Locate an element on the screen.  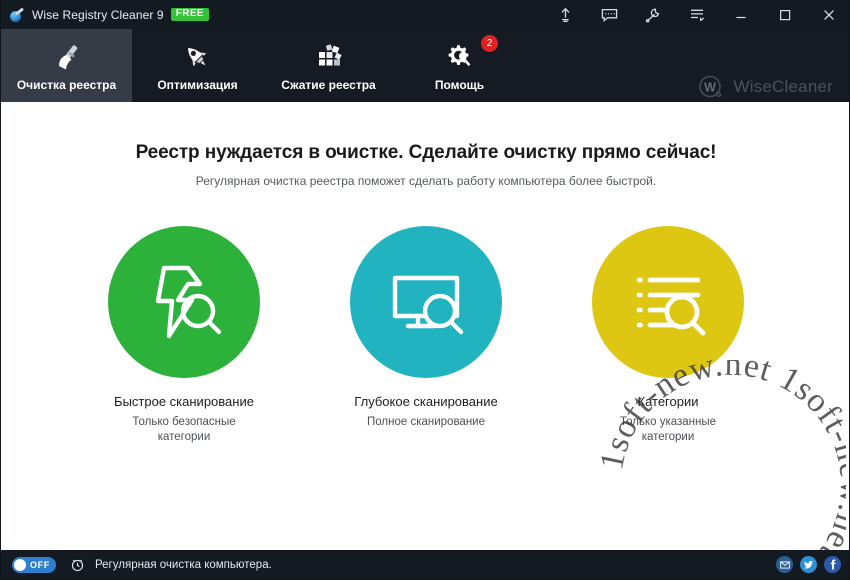
maximize-icon is located at coordinates (785, 14).